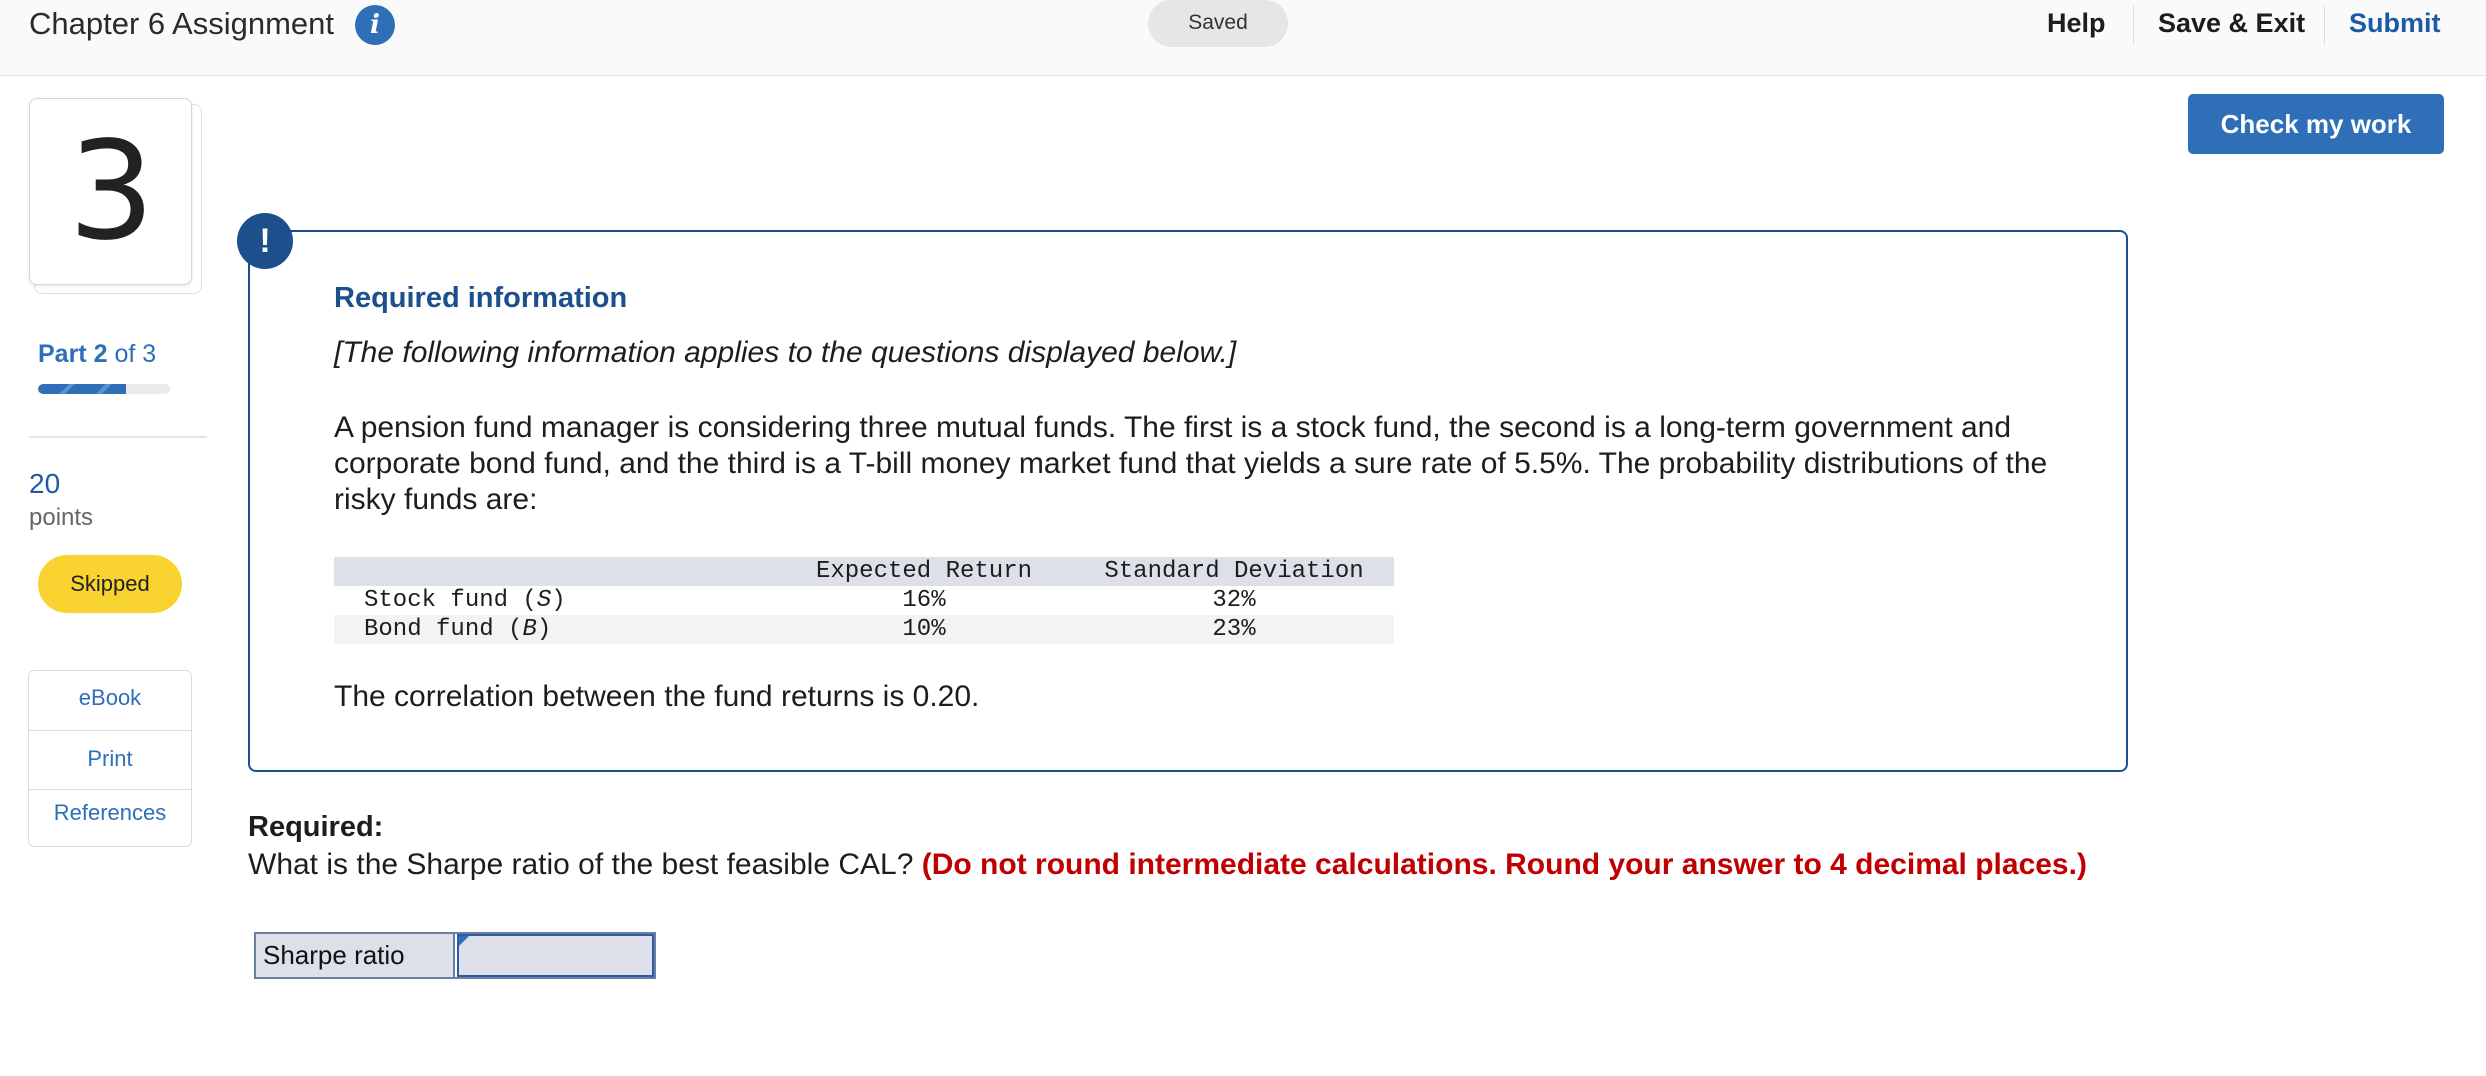 This screenshot has width=2486, height=1076. Describe the element at coordinates (100, 354) in the screenshot. I see `part-current: 2` at that location.